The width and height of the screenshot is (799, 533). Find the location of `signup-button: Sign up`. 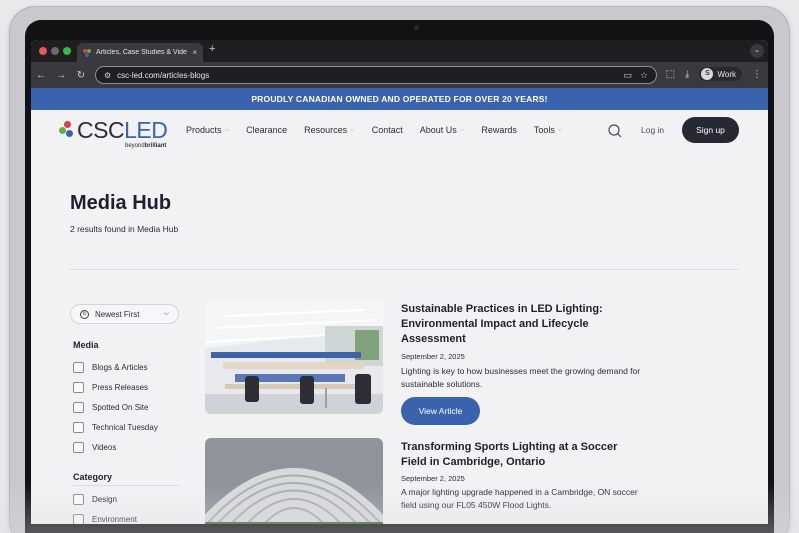

signup-button: Sign up is located at coordinates (710, 130).